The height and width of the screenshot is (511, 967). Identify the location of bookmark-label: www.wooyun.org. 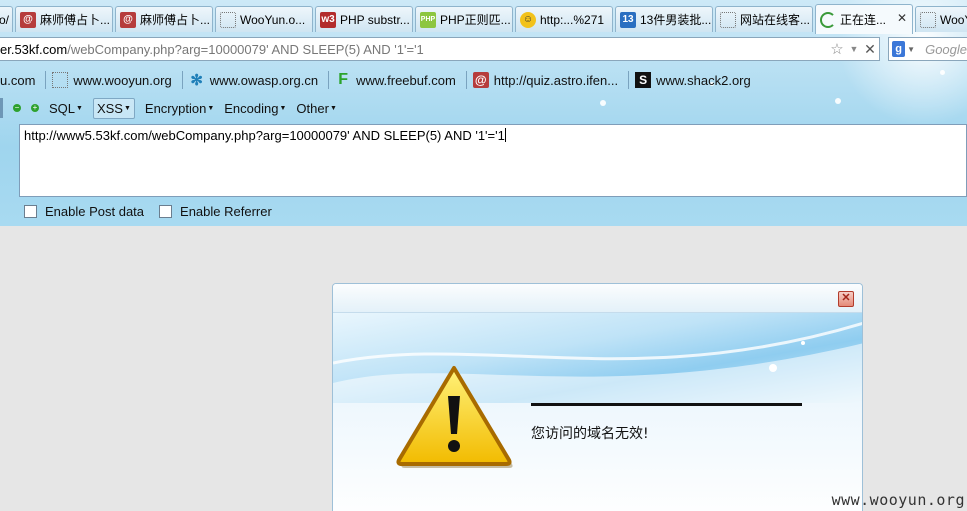
(122, 80).